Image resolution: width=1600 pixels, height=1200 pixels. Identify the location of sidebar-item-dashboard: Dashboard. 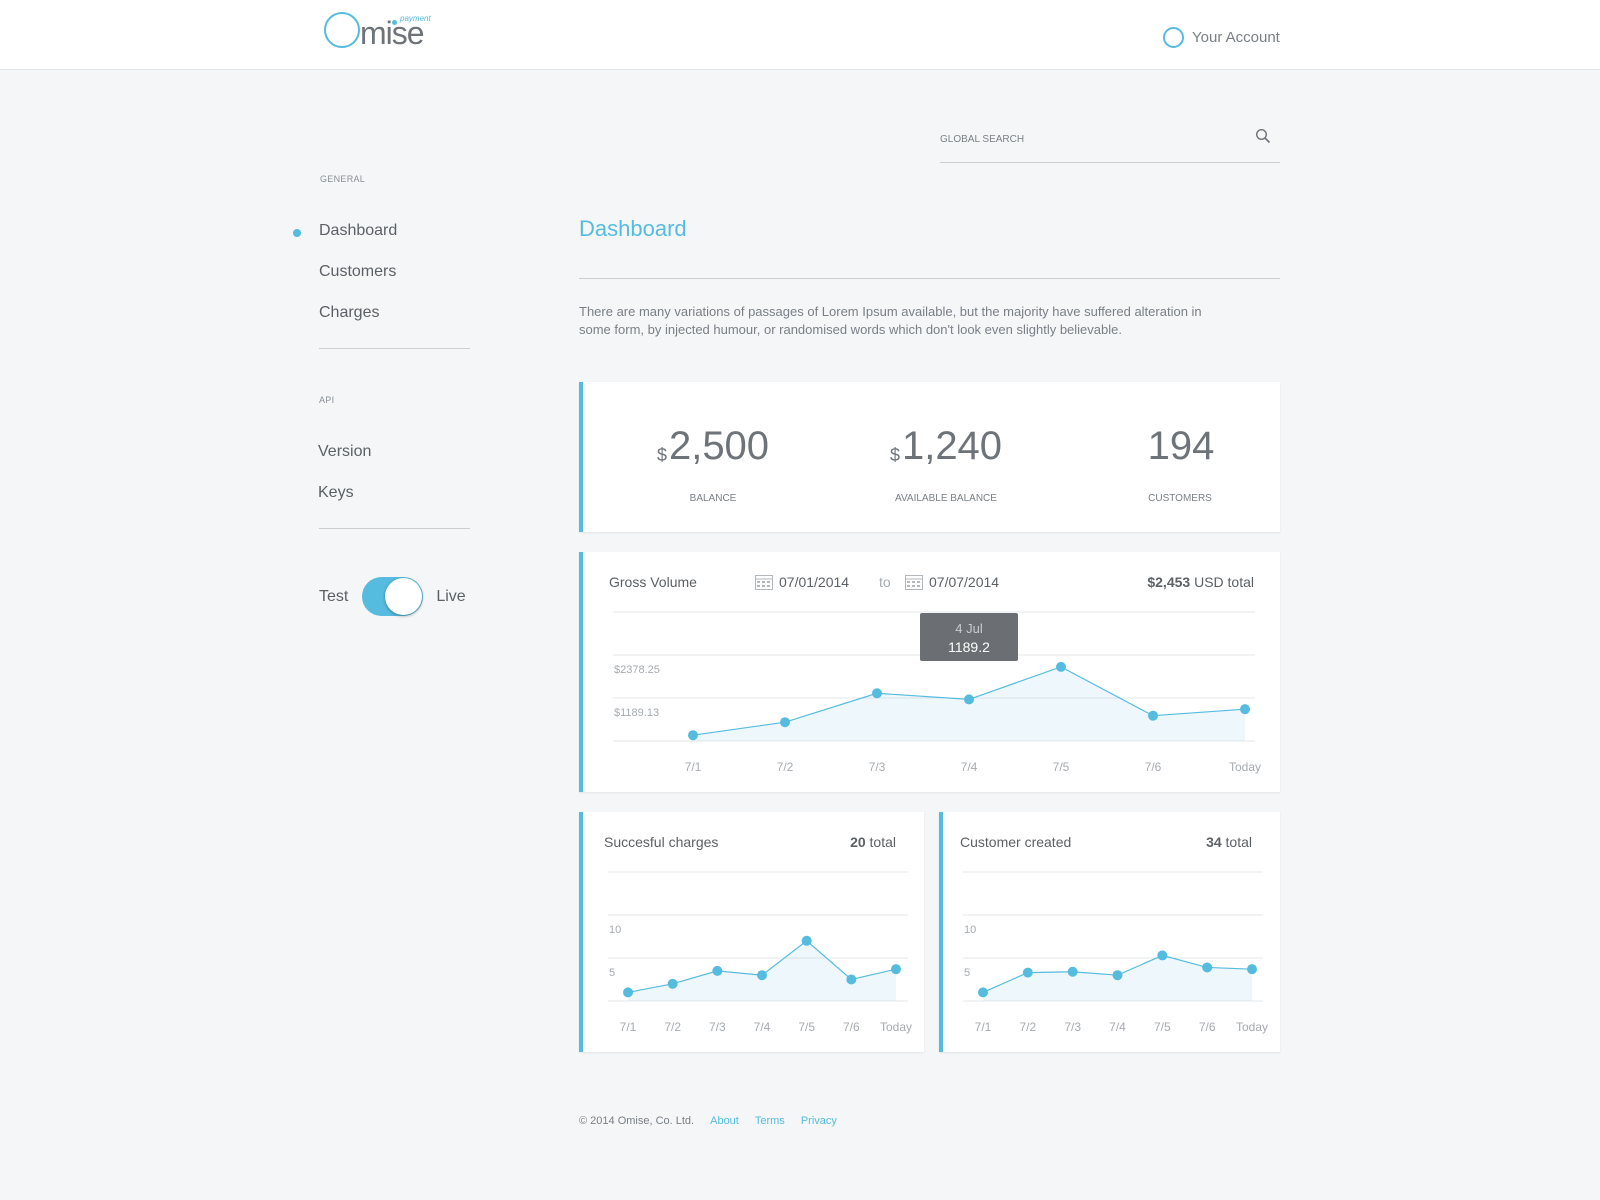
(358, 231).